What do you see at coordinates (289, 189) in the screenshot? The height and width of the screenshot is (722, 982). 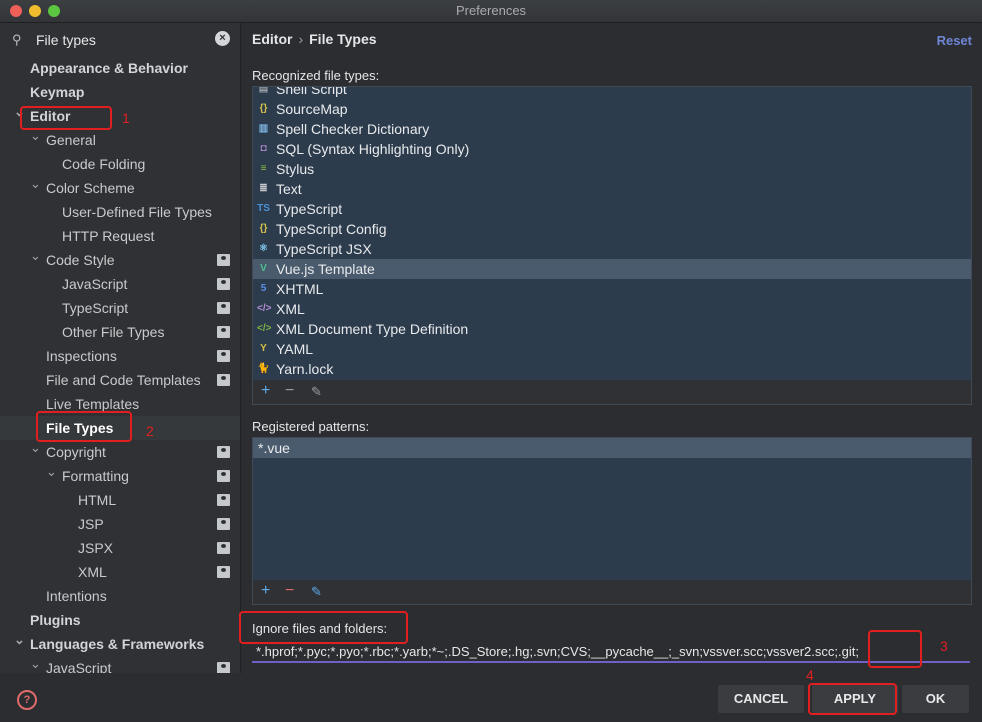 I see `file-type-label: Text` at bounding box center [289, 189].